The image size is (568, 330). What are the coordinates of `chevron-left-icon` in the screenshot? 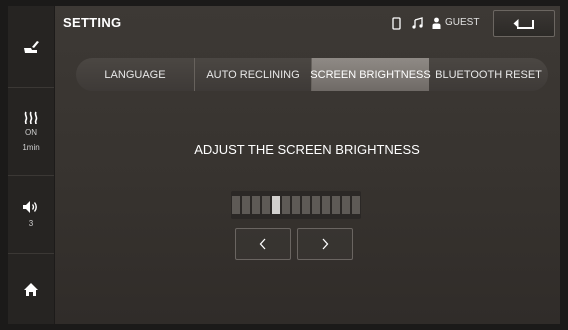 It's located at (262, 244).